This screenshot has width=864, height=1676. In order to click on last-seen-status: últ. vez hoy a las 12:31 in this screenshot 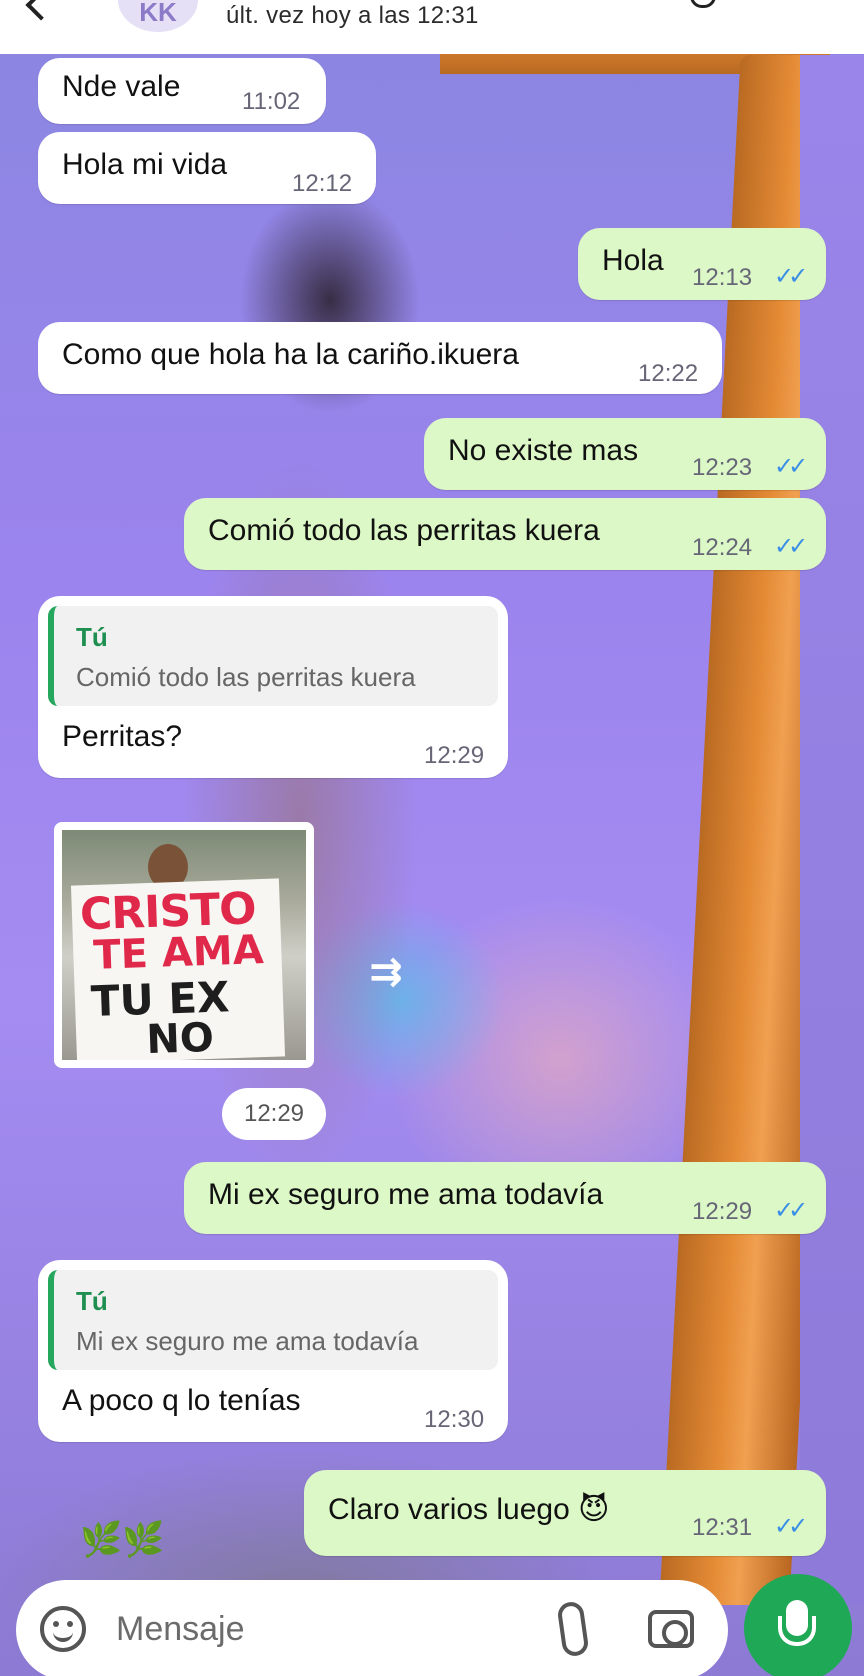, I will do `click(352, 15)`.